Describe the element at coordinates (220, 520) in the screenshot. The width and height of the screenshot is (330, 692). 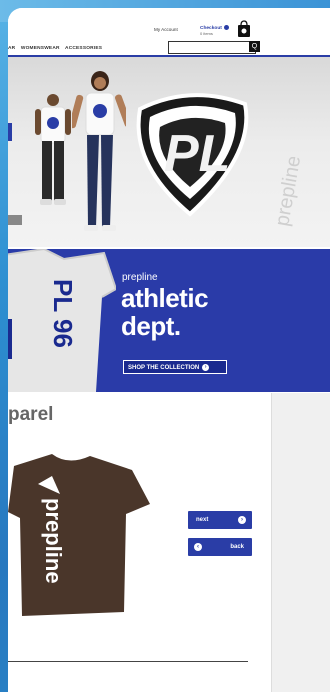
I see `next-button: next ›` at that location.